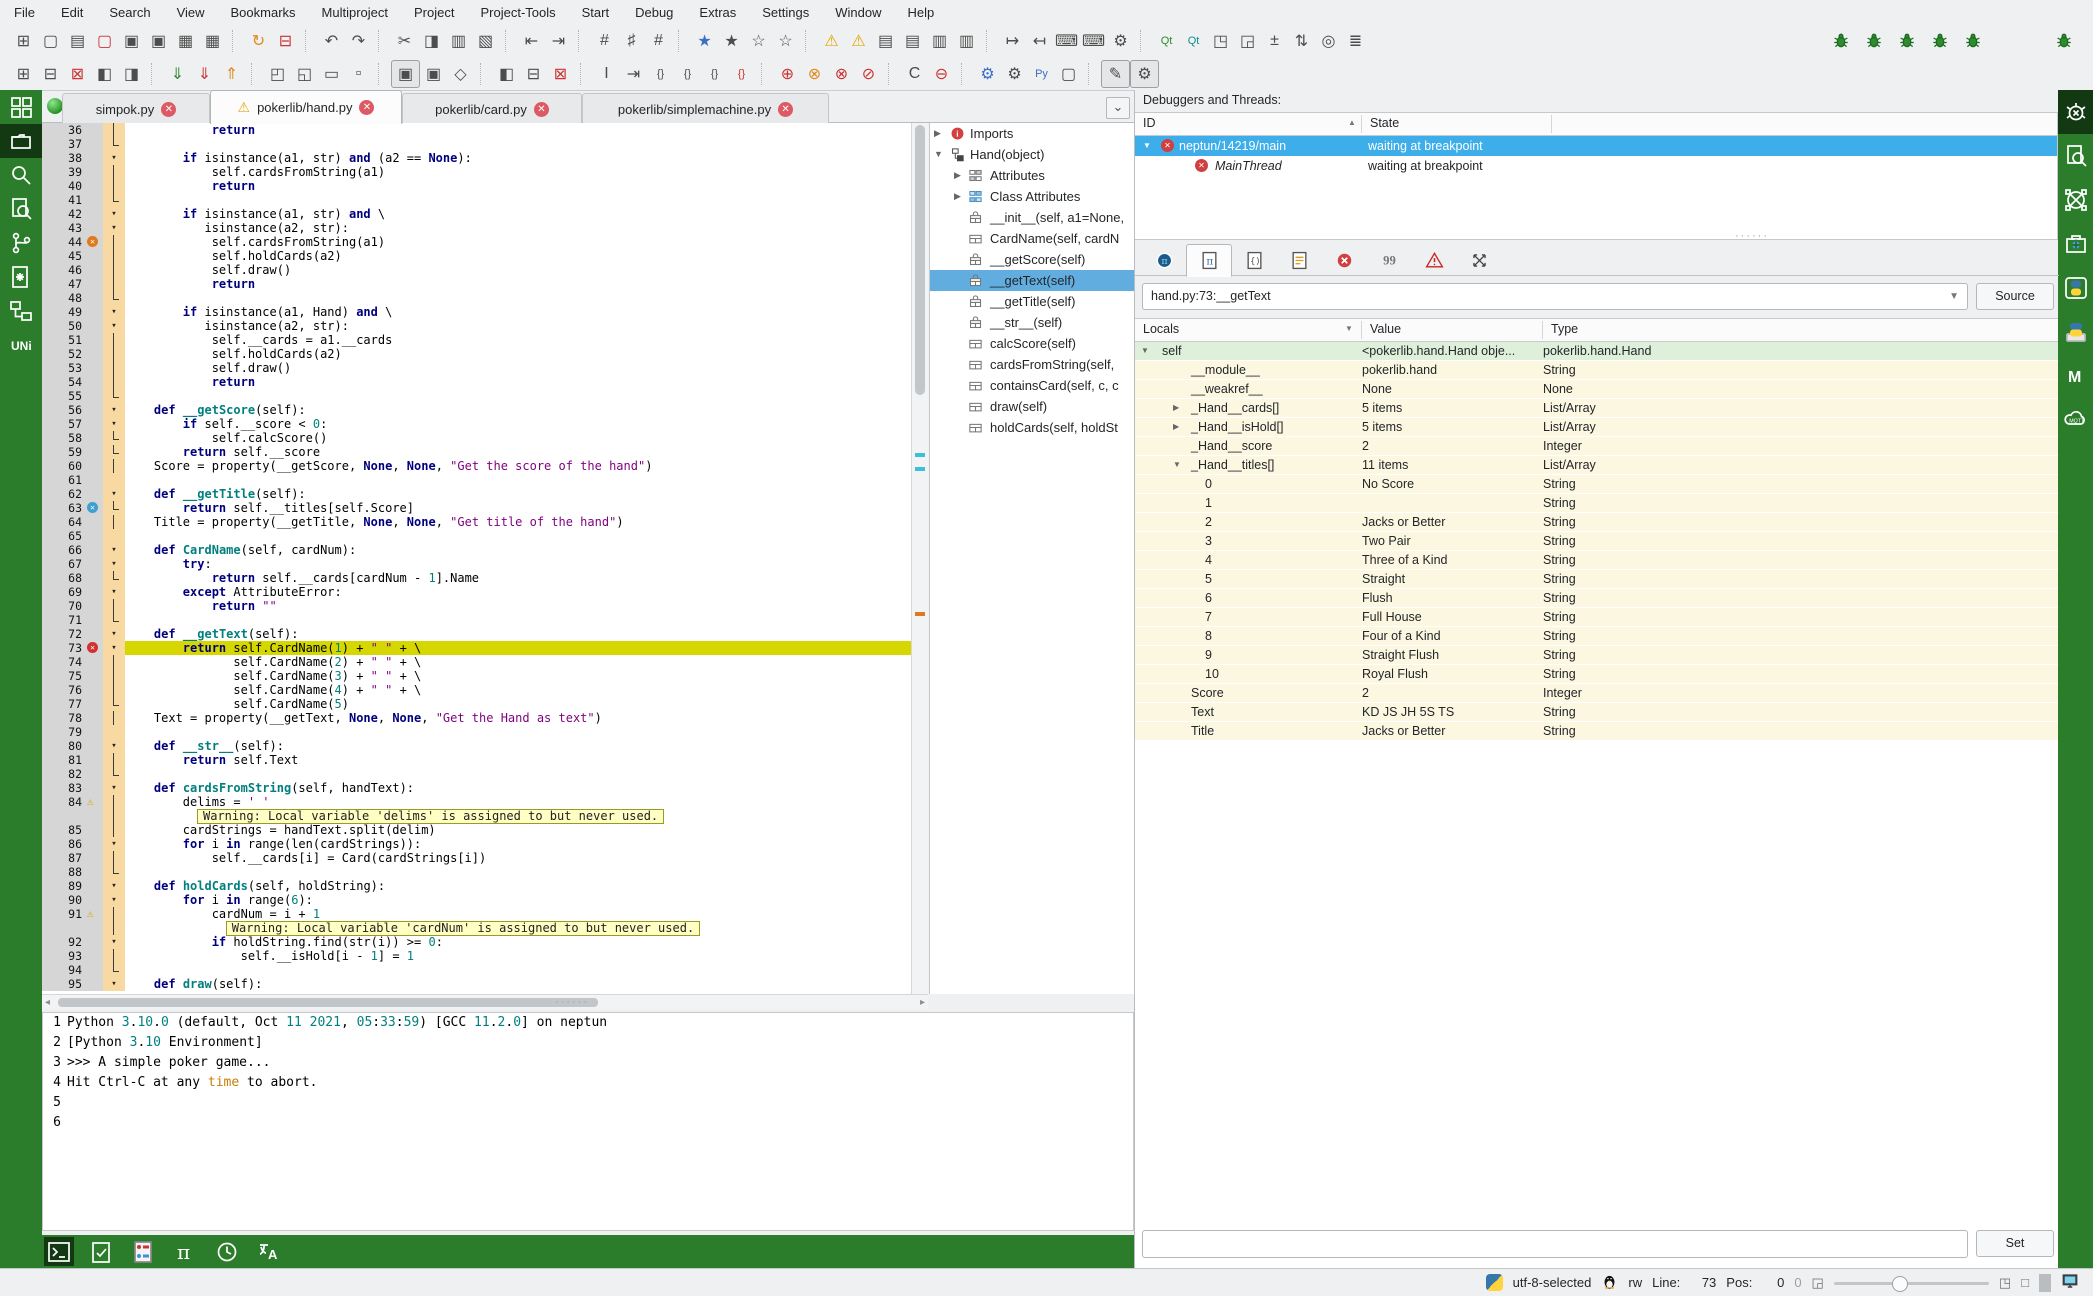 Image resolution: width=2093 pixels, height=1296 pixels. What do you see at coordinates (476, 830) in the screenshot?
I see `code-line: 85 cardStrings = handText.split(delim)` at bounding box center [476, 830].